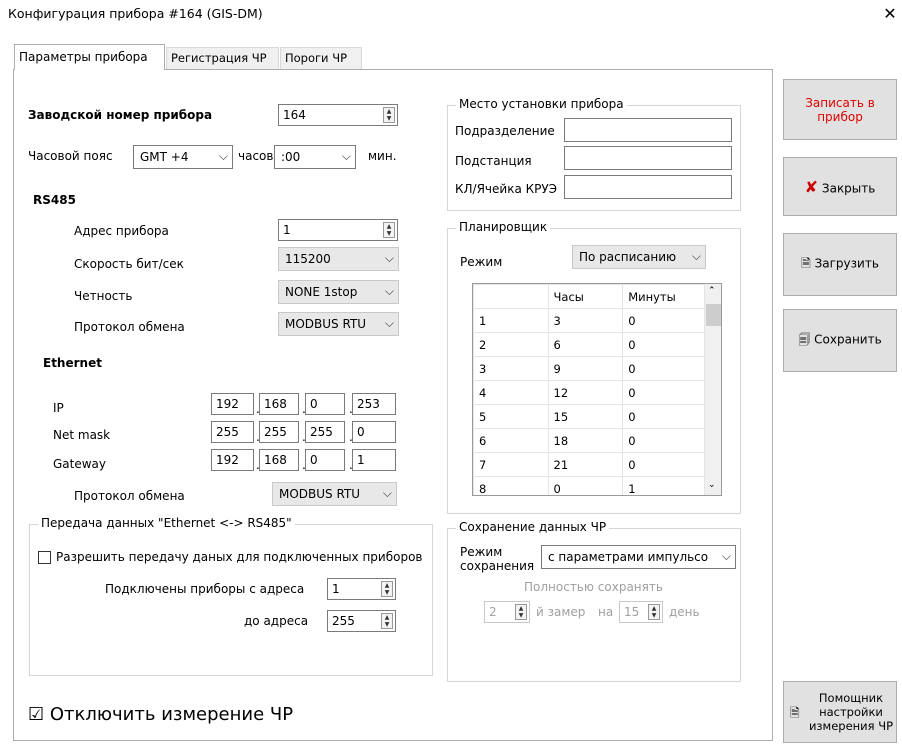  I want to click on gw-octet-1: 192, so click(232, 460).